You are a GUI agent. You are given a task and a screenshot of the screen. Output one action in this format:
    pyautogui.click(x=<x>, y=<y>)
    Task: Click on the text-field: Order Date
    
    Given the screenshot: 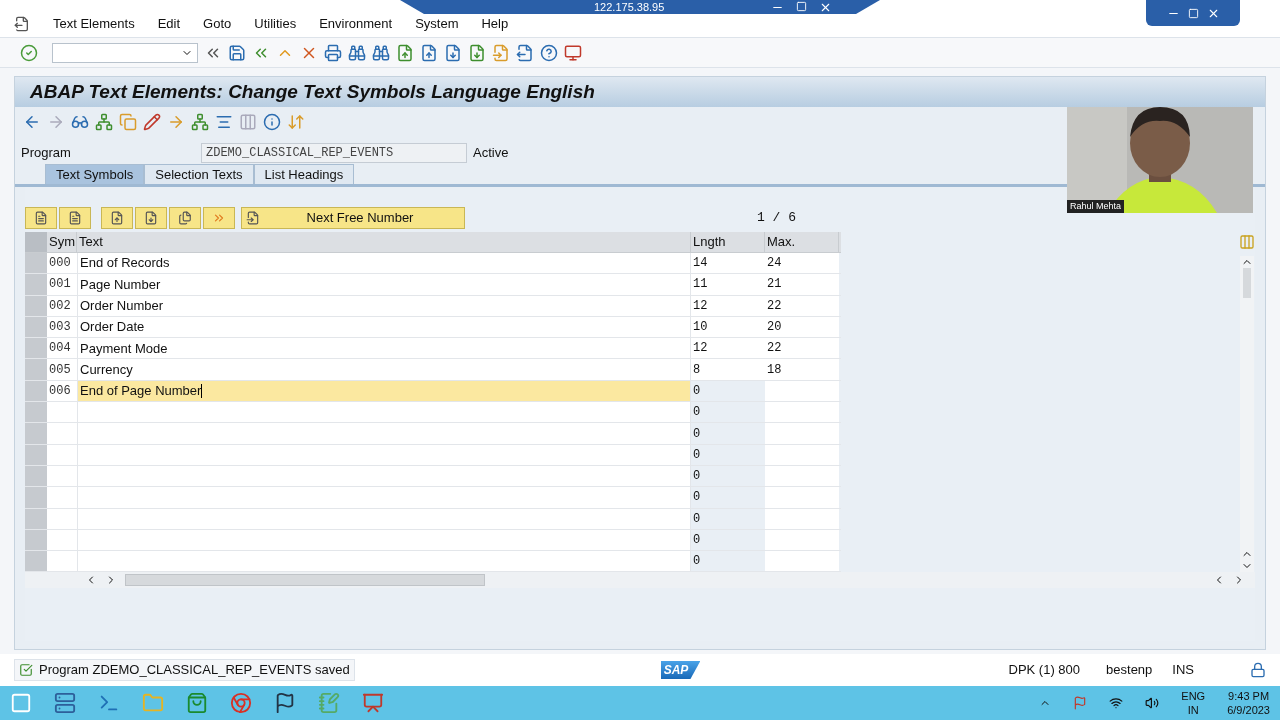 What is the action you would take?
    pyautogui.click(x=384, y=327)
    